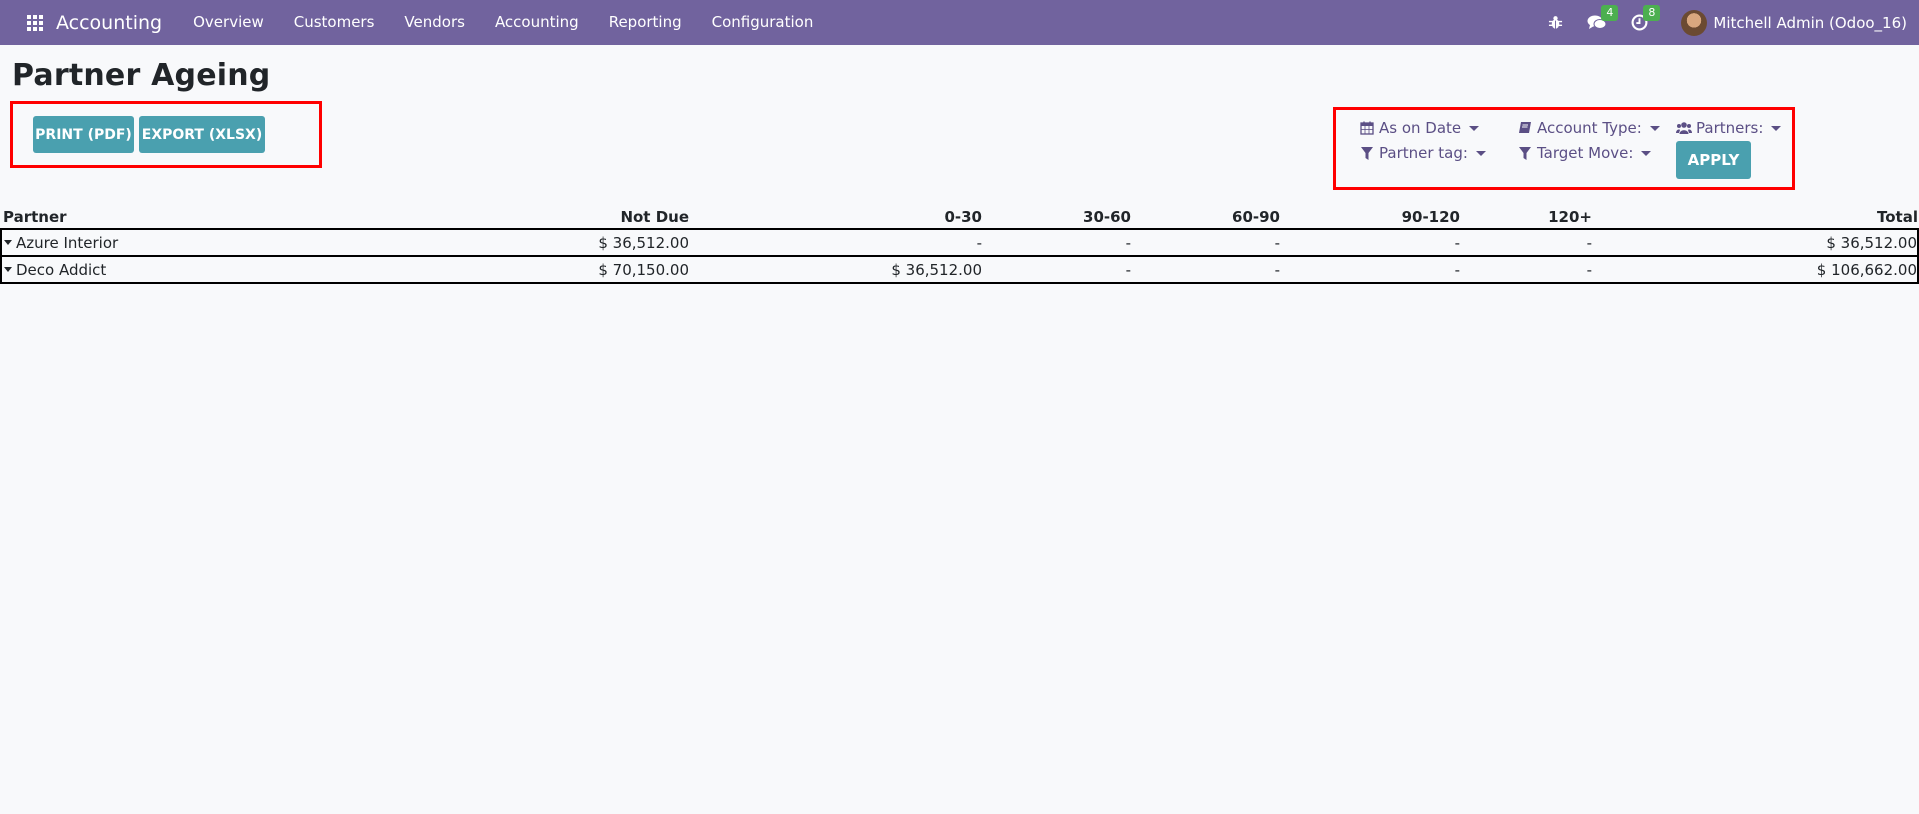  What do you see at coordinates (654, 217) in the screenshot?
I see `column-header-not-due: Not Due` at bounding box center [654, 217].